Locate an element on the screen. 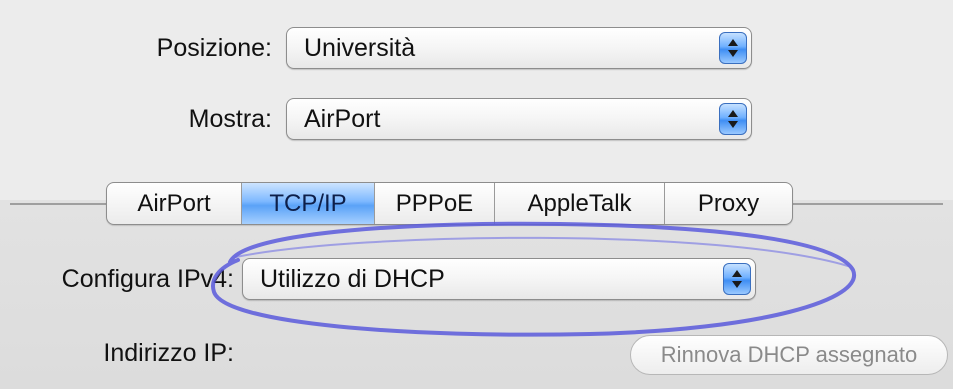  ipv4-config-popup: Utilizzo di DHCP is located at coordinates (499, 279).